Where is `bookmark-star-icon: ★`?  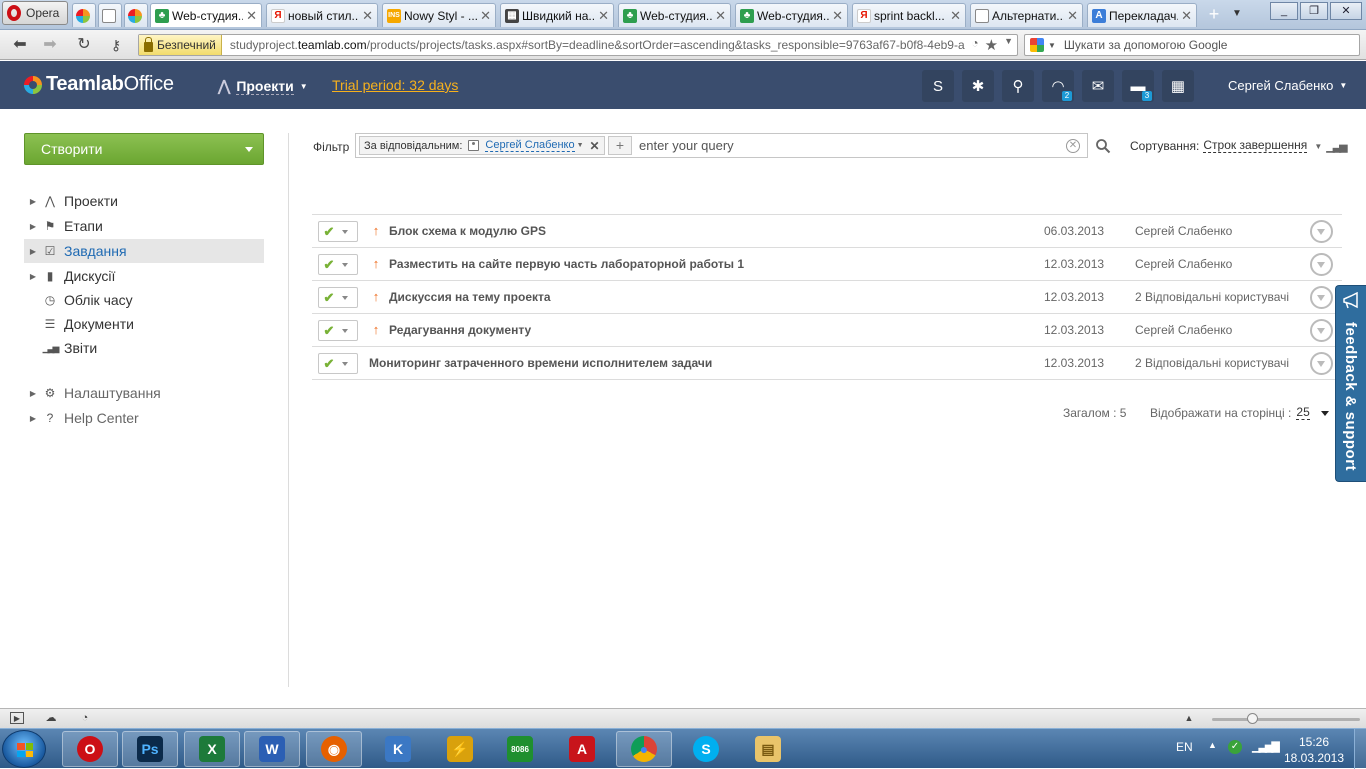 bookmark-star-icon: ★ is located at coordinates (991, 45).